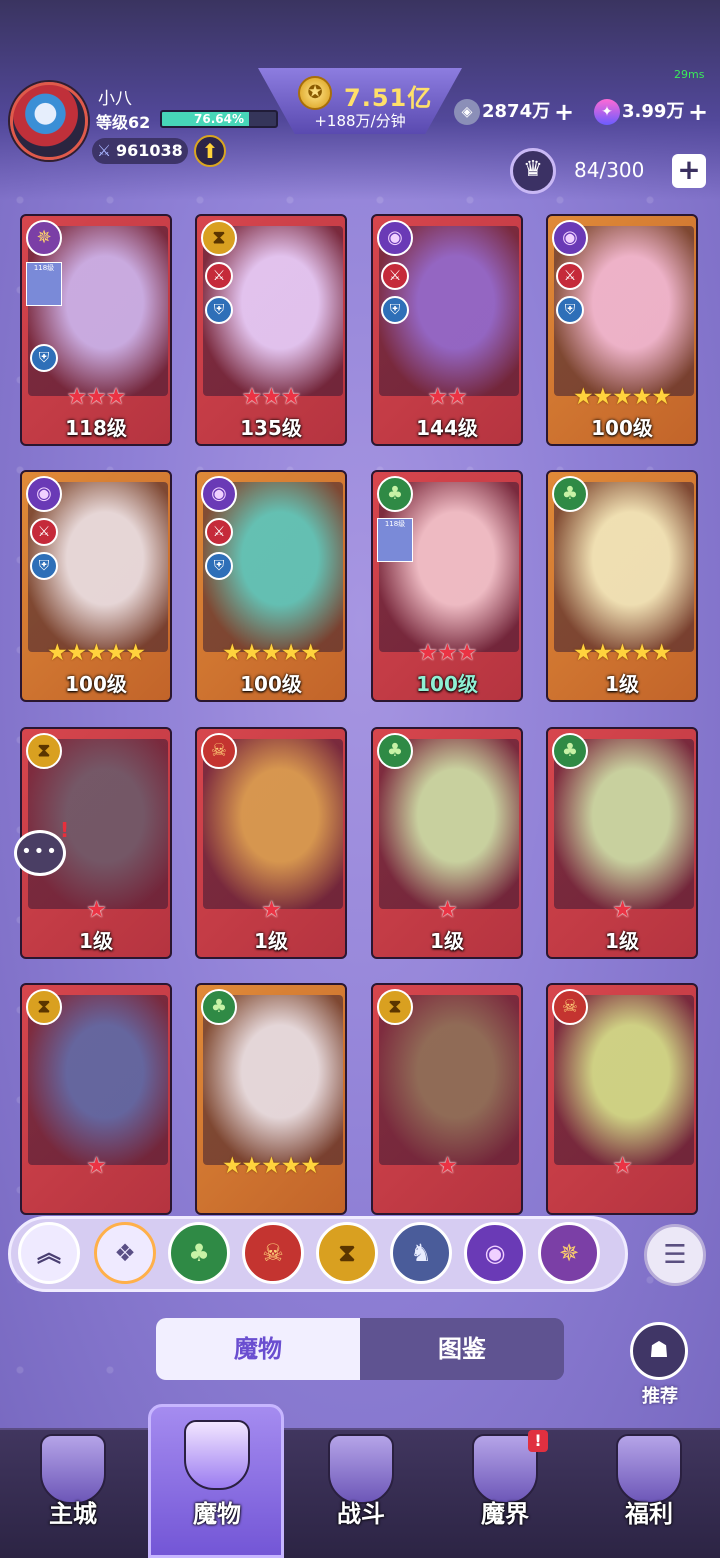  What do you see at coordinates (115, 99) in the screenshot?
I see `player-name: 小八` at bounding box center [115, 99].